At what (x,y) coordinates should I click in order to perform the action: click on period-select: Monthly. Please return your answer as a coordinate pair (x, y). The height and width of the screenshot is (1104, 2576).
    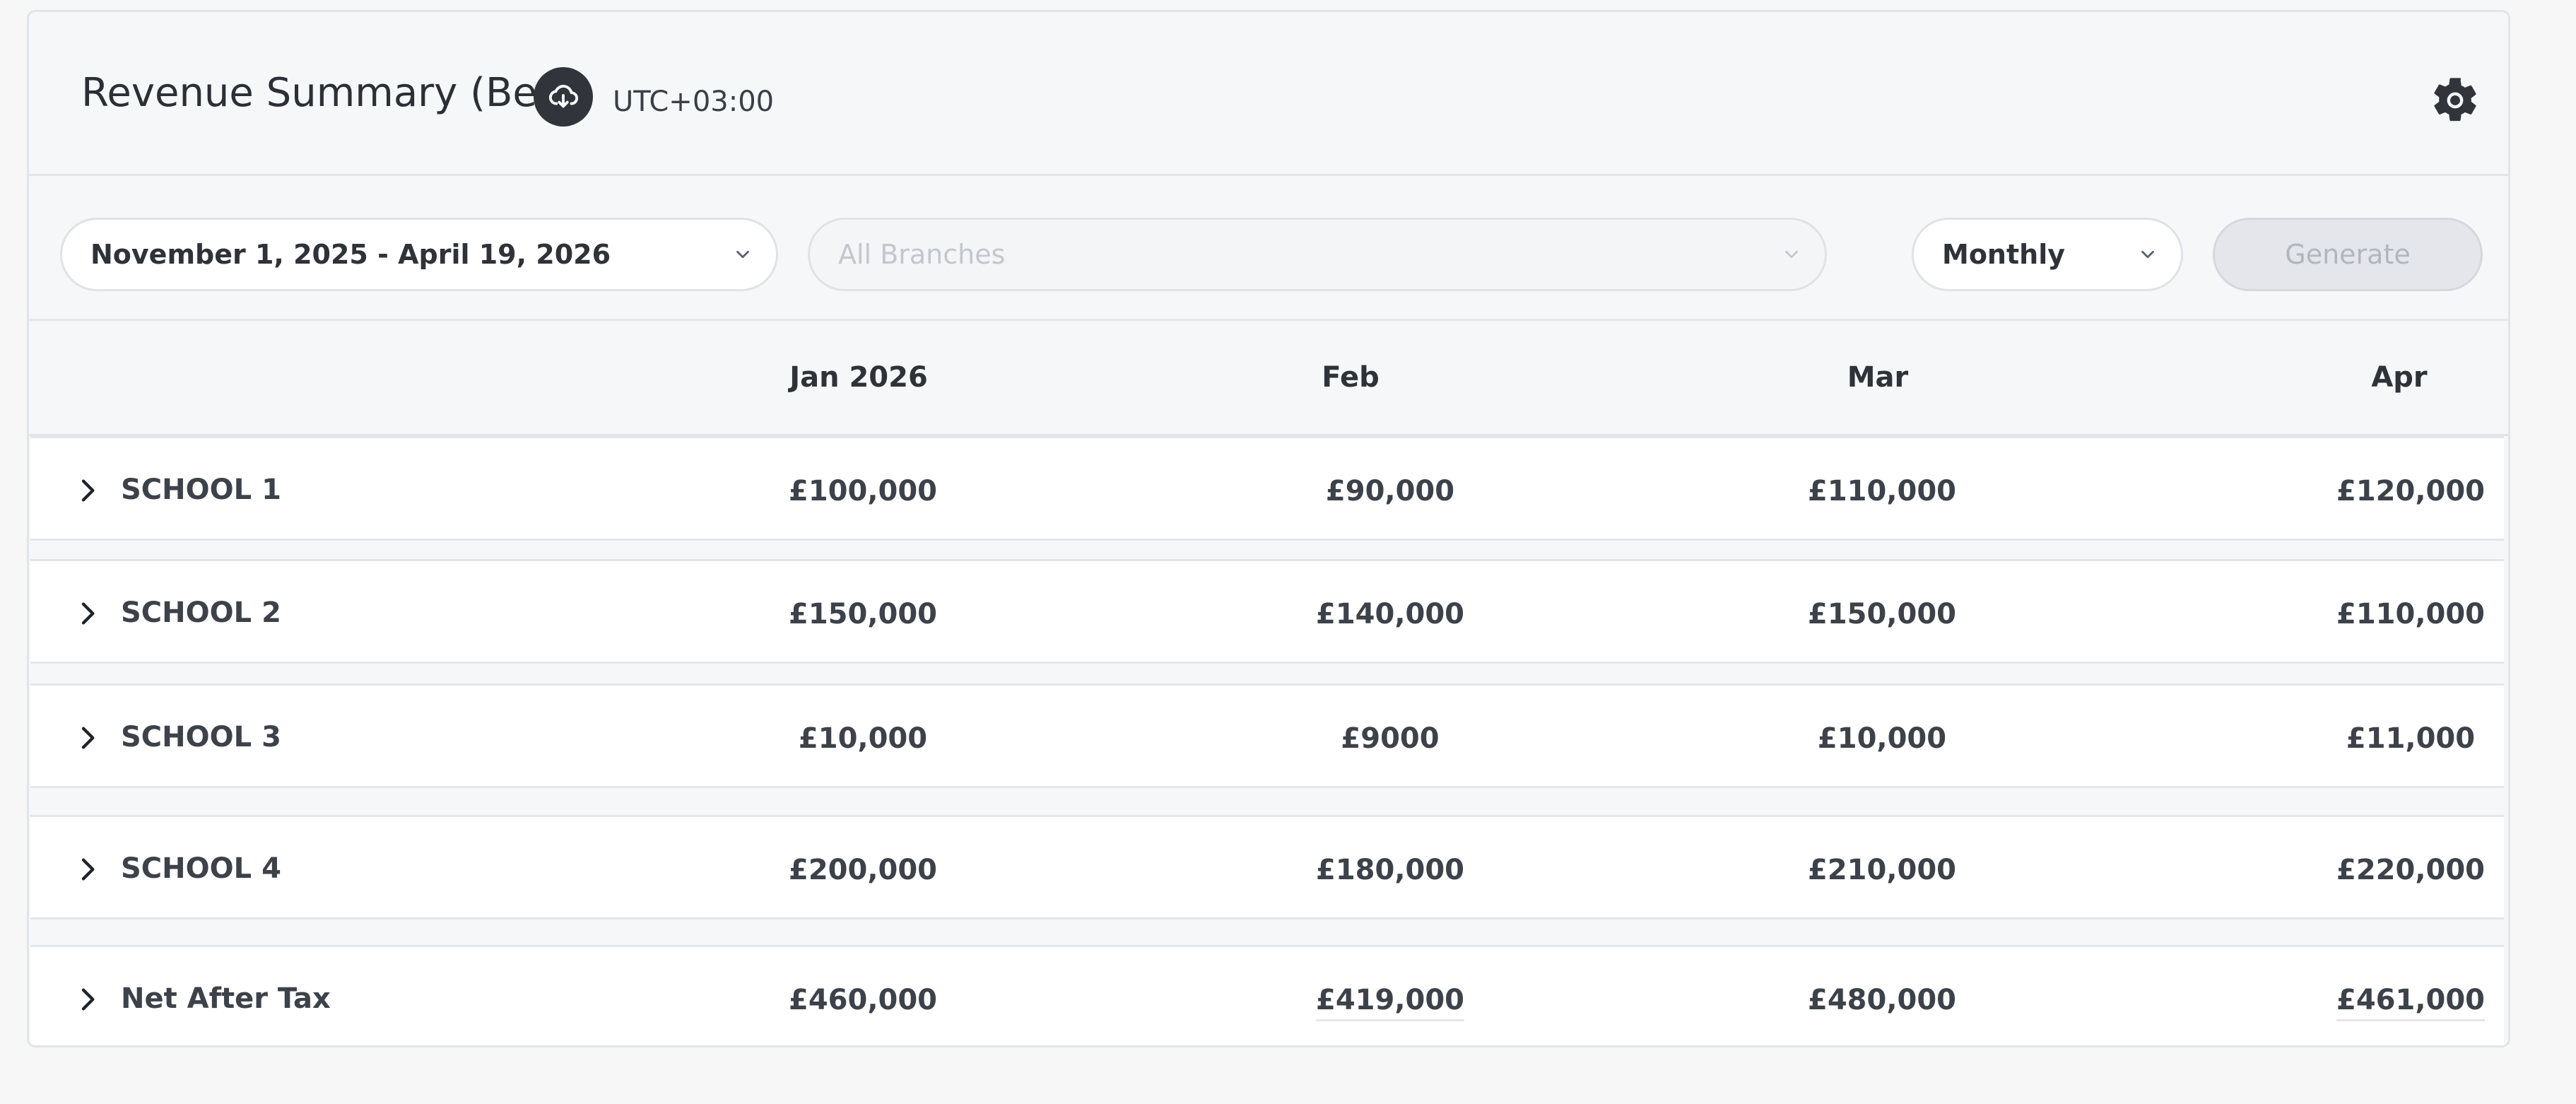
    Looking at the image, I should click on (2047, 254).